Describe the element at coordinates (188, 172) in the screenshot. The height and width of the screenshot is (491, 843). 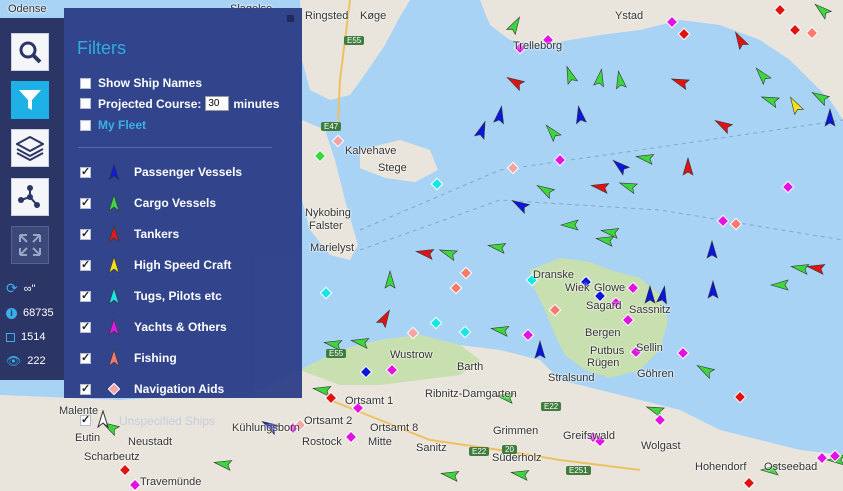
I see `legend-label: Passenger Vessels` at that location.